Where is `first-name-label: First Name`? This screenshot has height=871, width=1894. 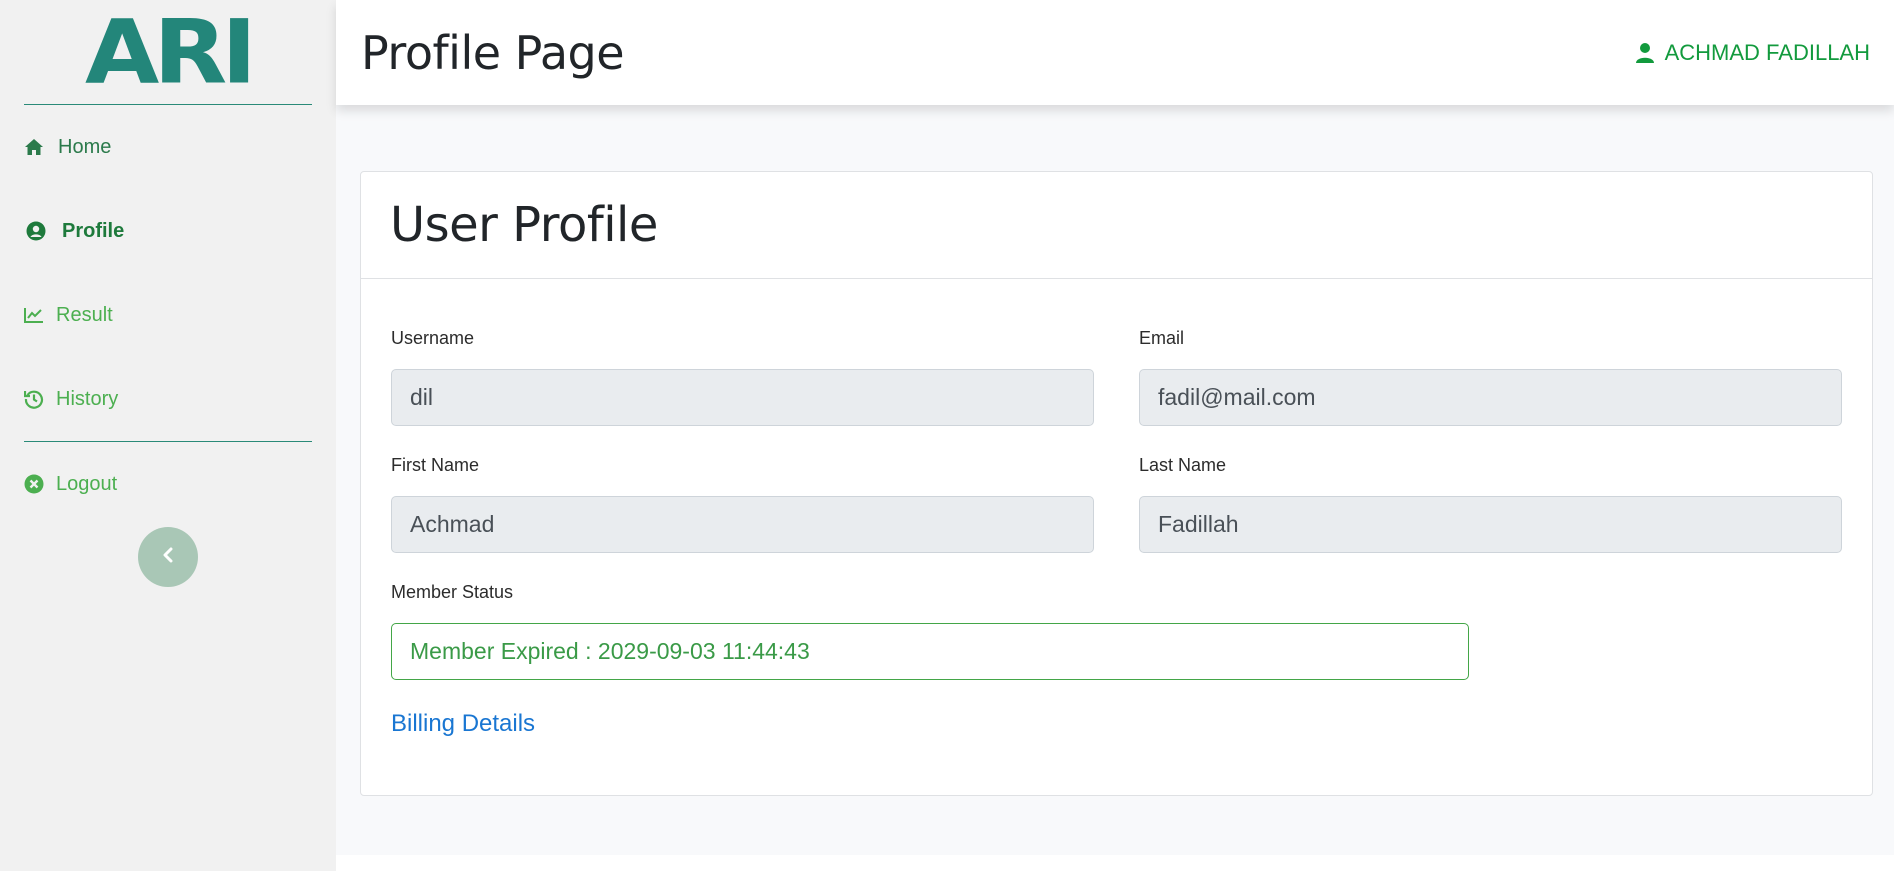
first-name-label: First Name is located at coordinates (435, 464).